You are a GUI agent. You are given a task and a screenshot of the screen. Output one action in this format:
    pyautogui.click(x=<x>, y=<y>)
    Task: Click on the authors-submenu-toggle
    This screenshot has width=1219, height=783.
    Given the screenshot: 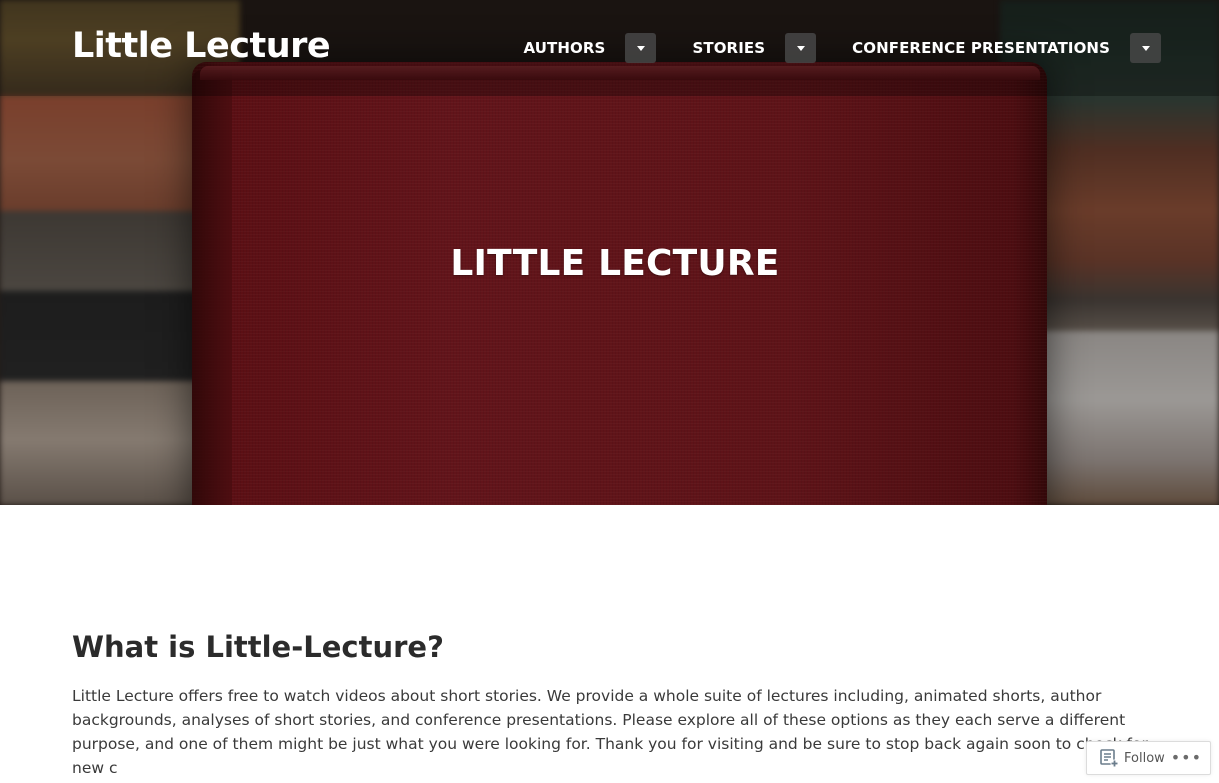 What is the action you would take?
    pyautogui.click(x=641, y=48)
    